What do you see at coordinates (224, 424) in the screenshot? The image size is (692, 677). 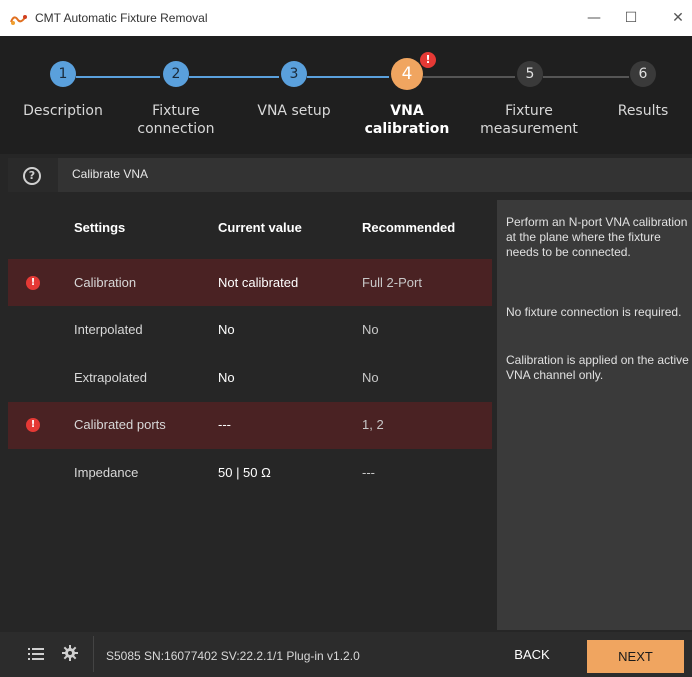 I see `current-value: ---` at bounding box center [224, 424].